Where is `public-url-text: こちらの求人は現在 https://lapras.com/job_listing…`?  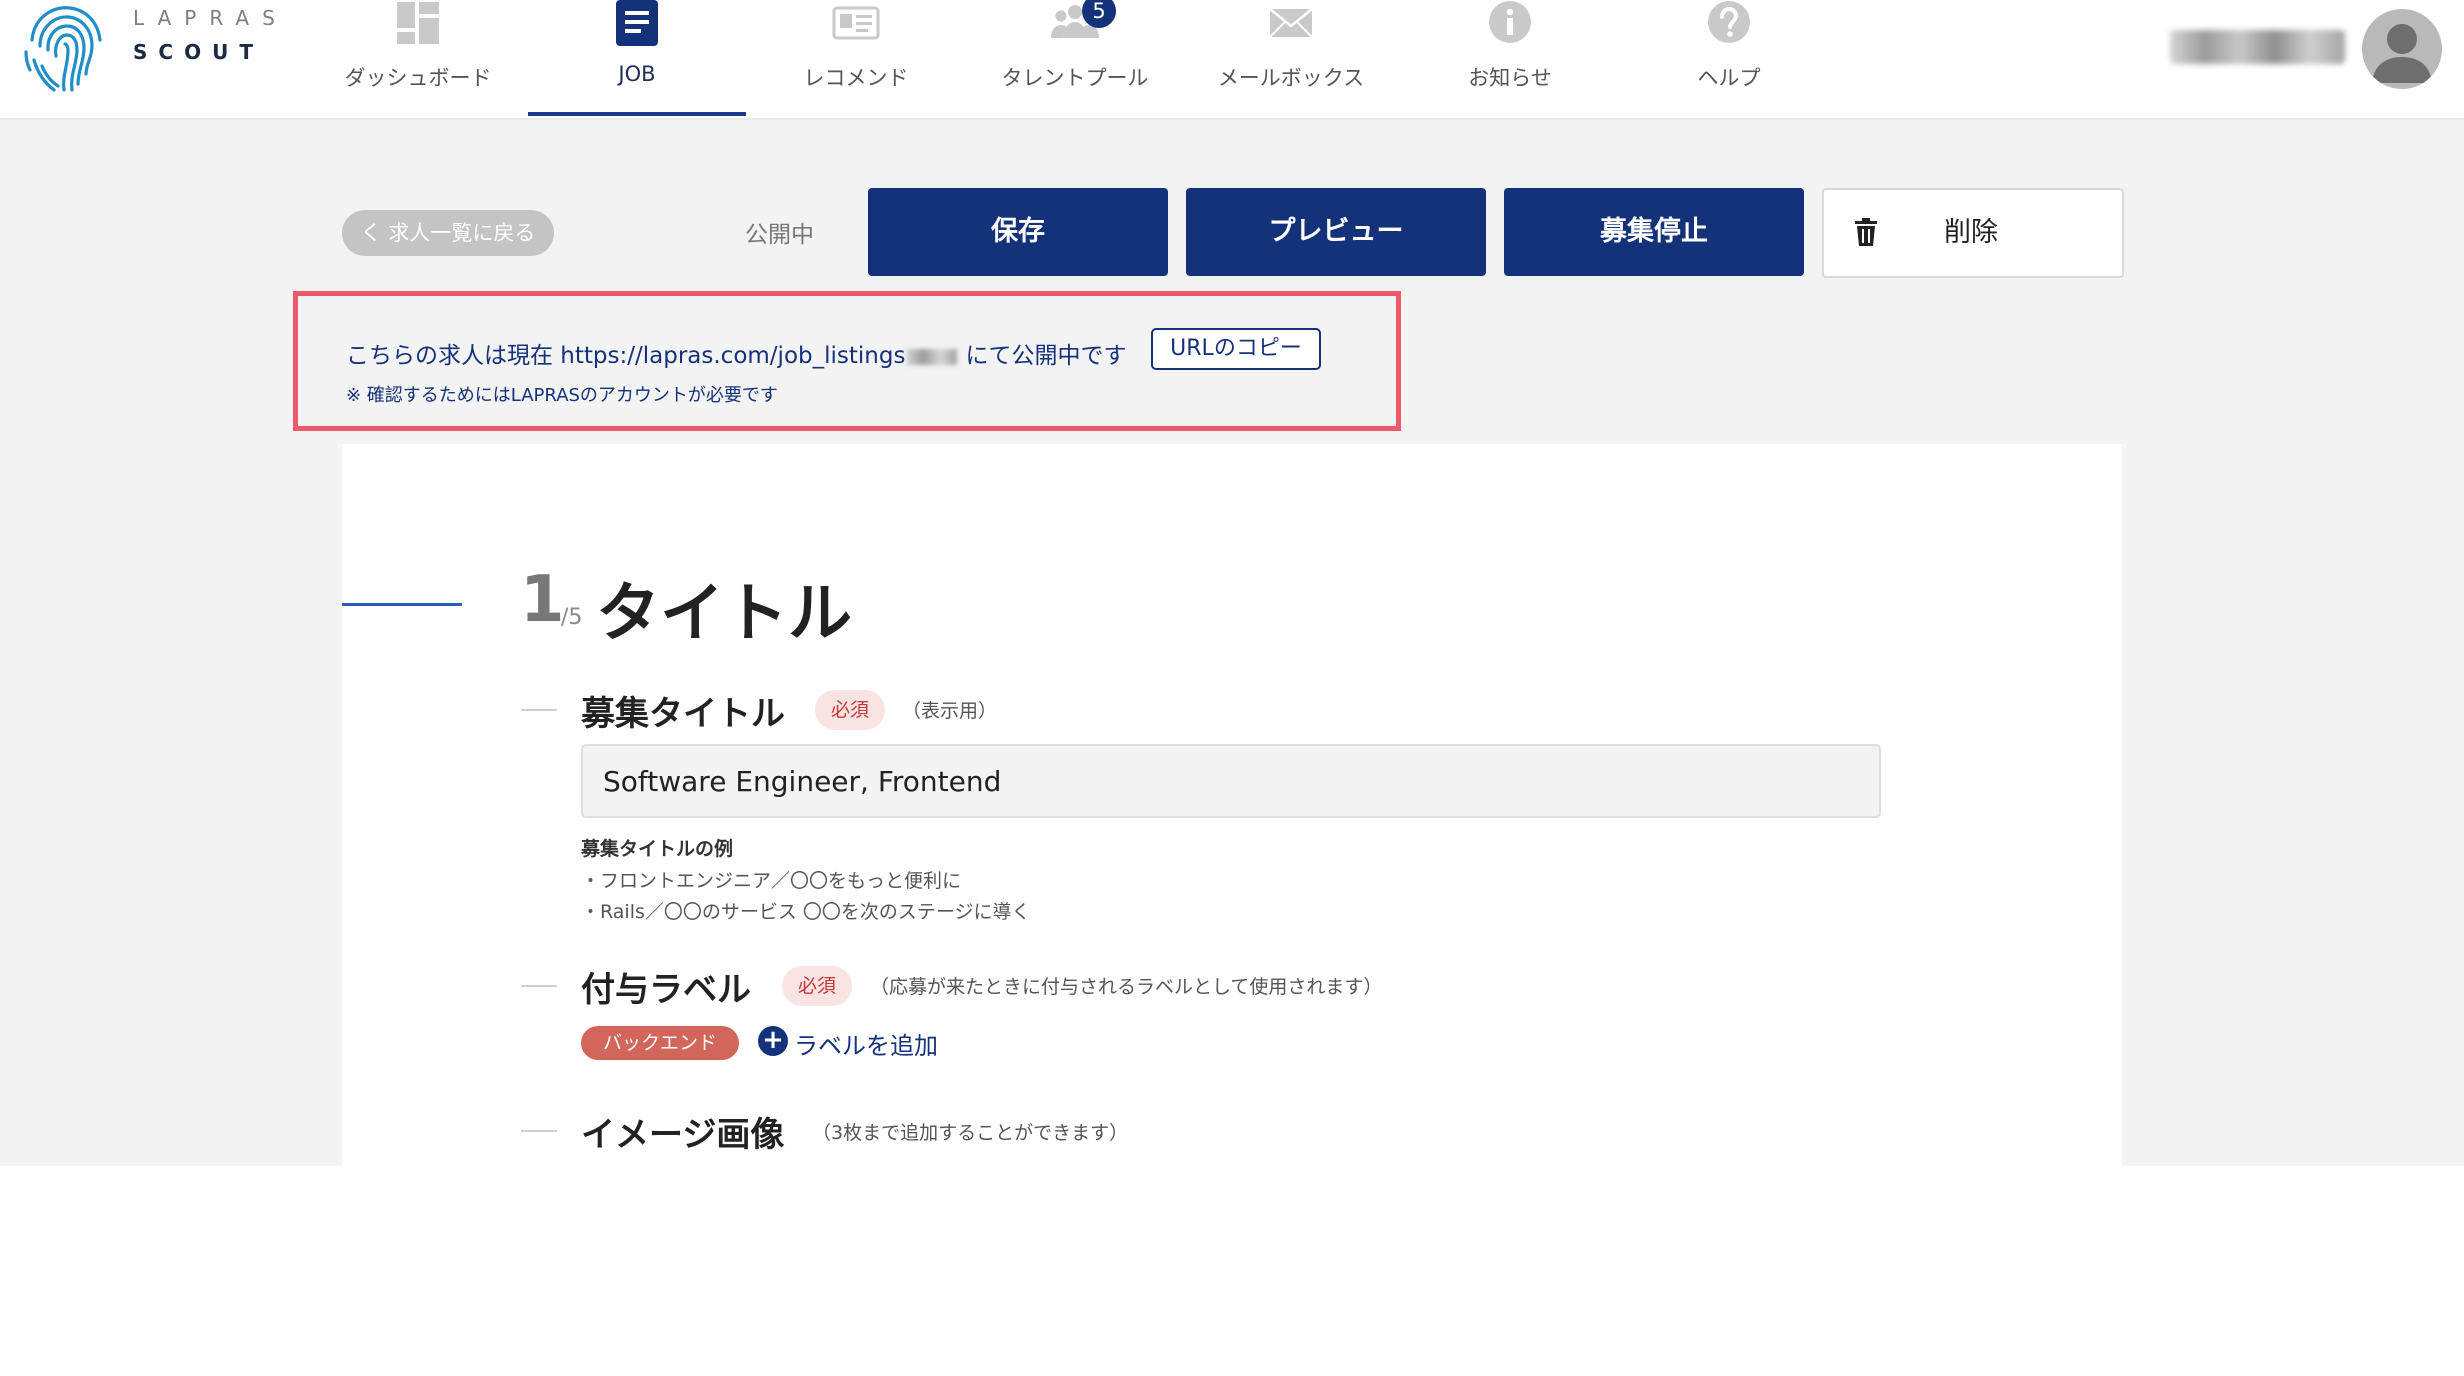 public-url-text: こちらの求人は現在 https://lapras.com/job_listing… is located at coordinates (626, 356).